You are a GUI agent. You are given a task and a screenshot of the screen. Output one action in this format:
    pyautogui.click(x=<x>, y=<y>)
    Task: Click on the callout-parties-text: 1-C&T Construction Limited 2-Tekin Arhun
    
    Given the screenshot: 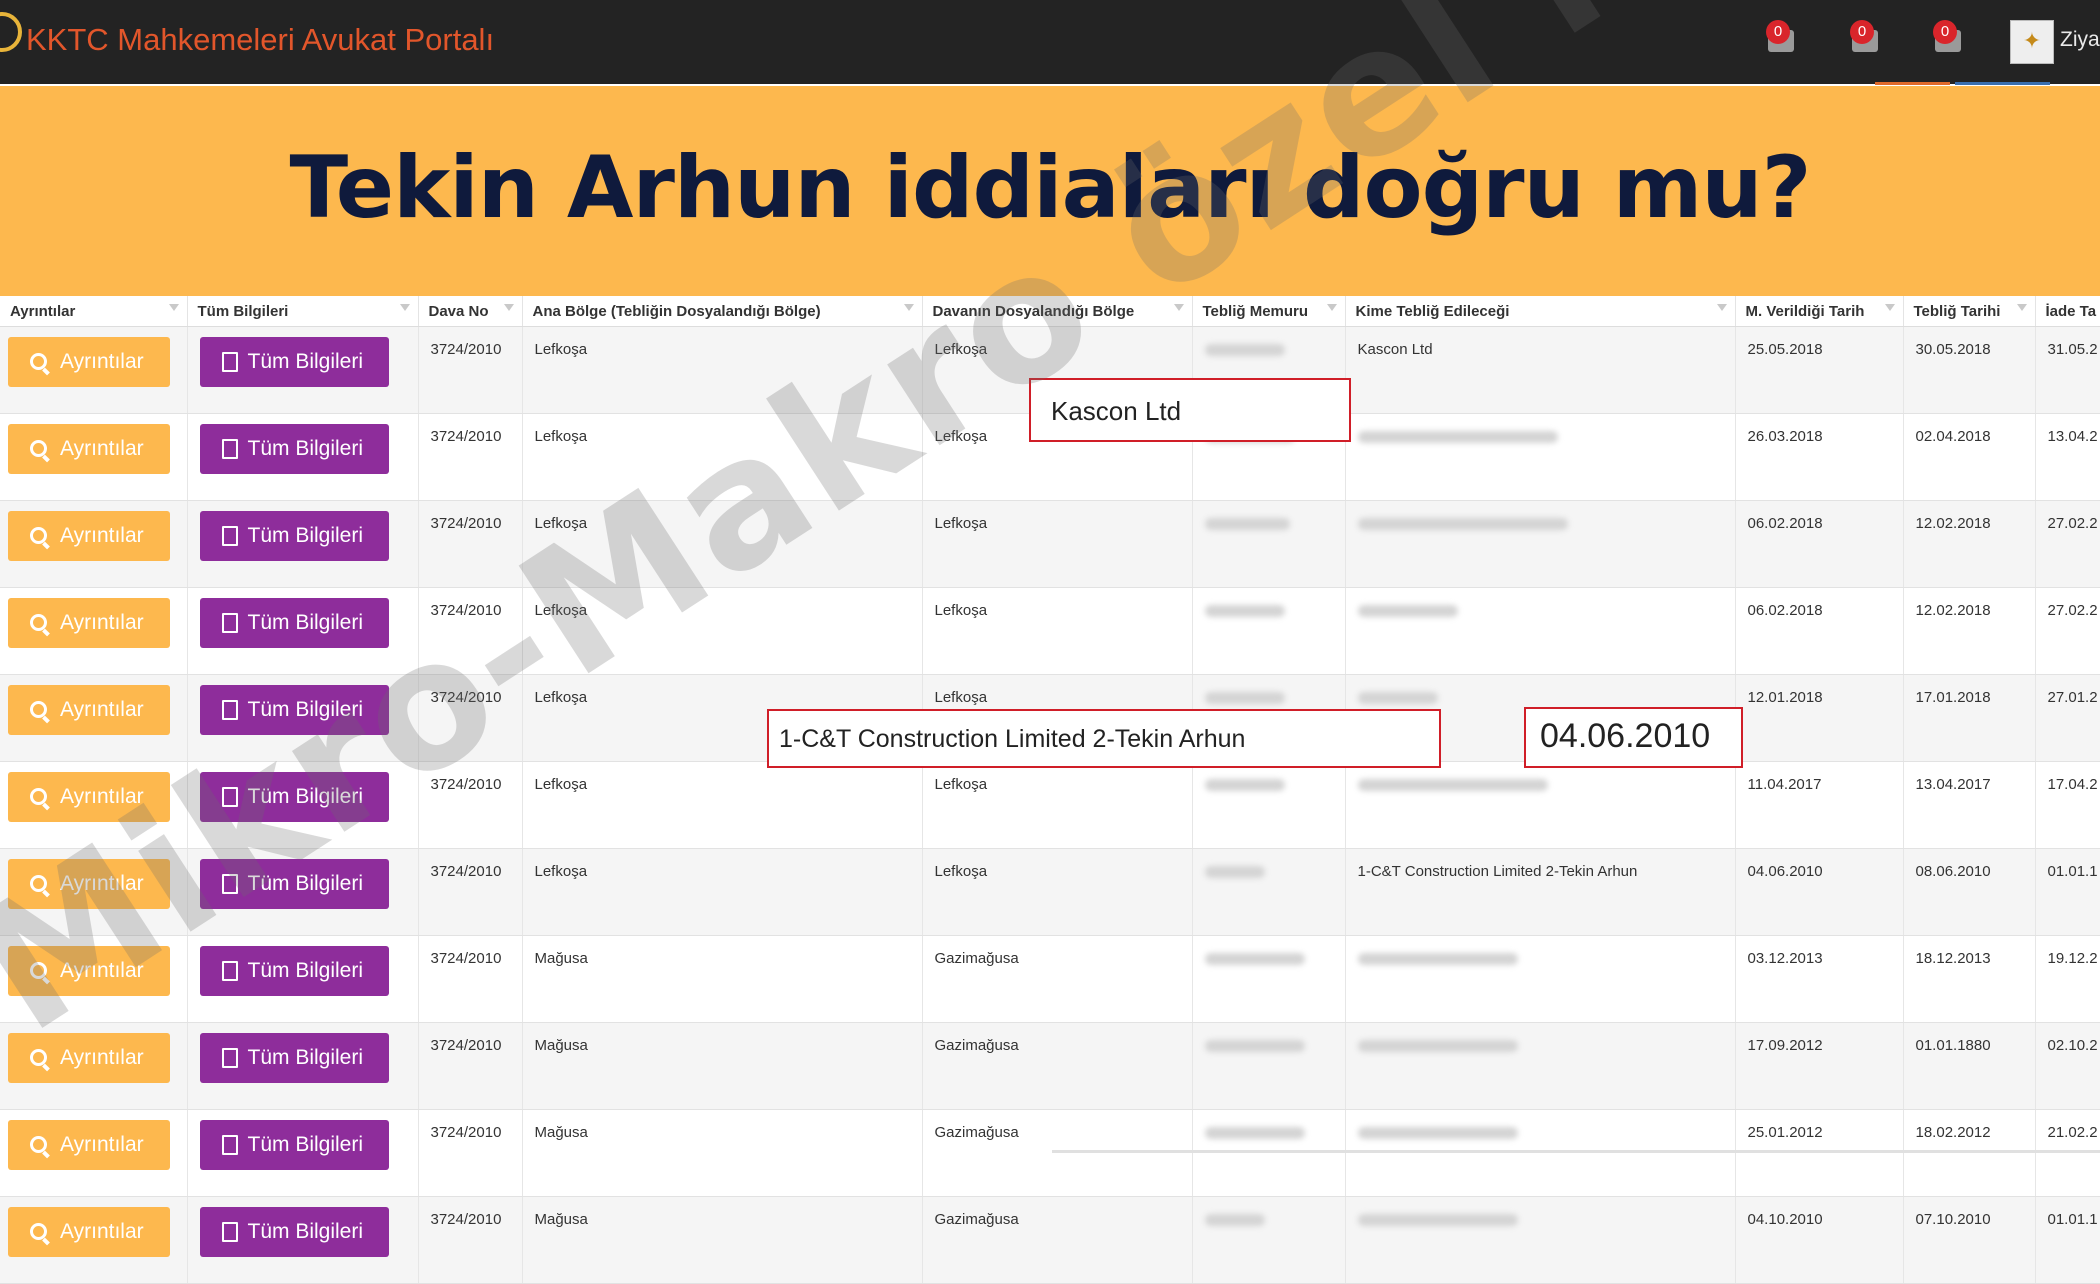 What is the action you would take?
    pyautogui.click(x=1012, y=739)
    